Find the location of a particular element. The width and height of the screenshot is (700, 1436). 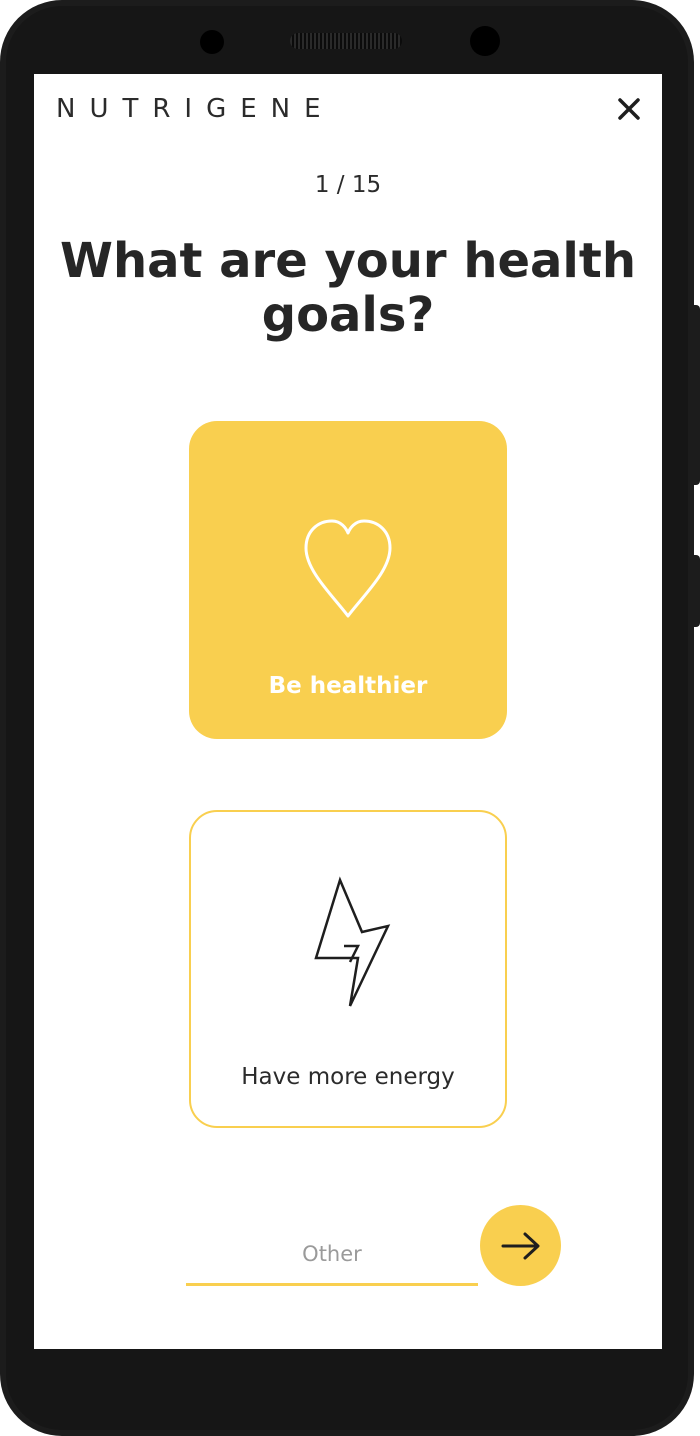

brand-logo: NUTRIGENE is located at coordinates (195, 109).